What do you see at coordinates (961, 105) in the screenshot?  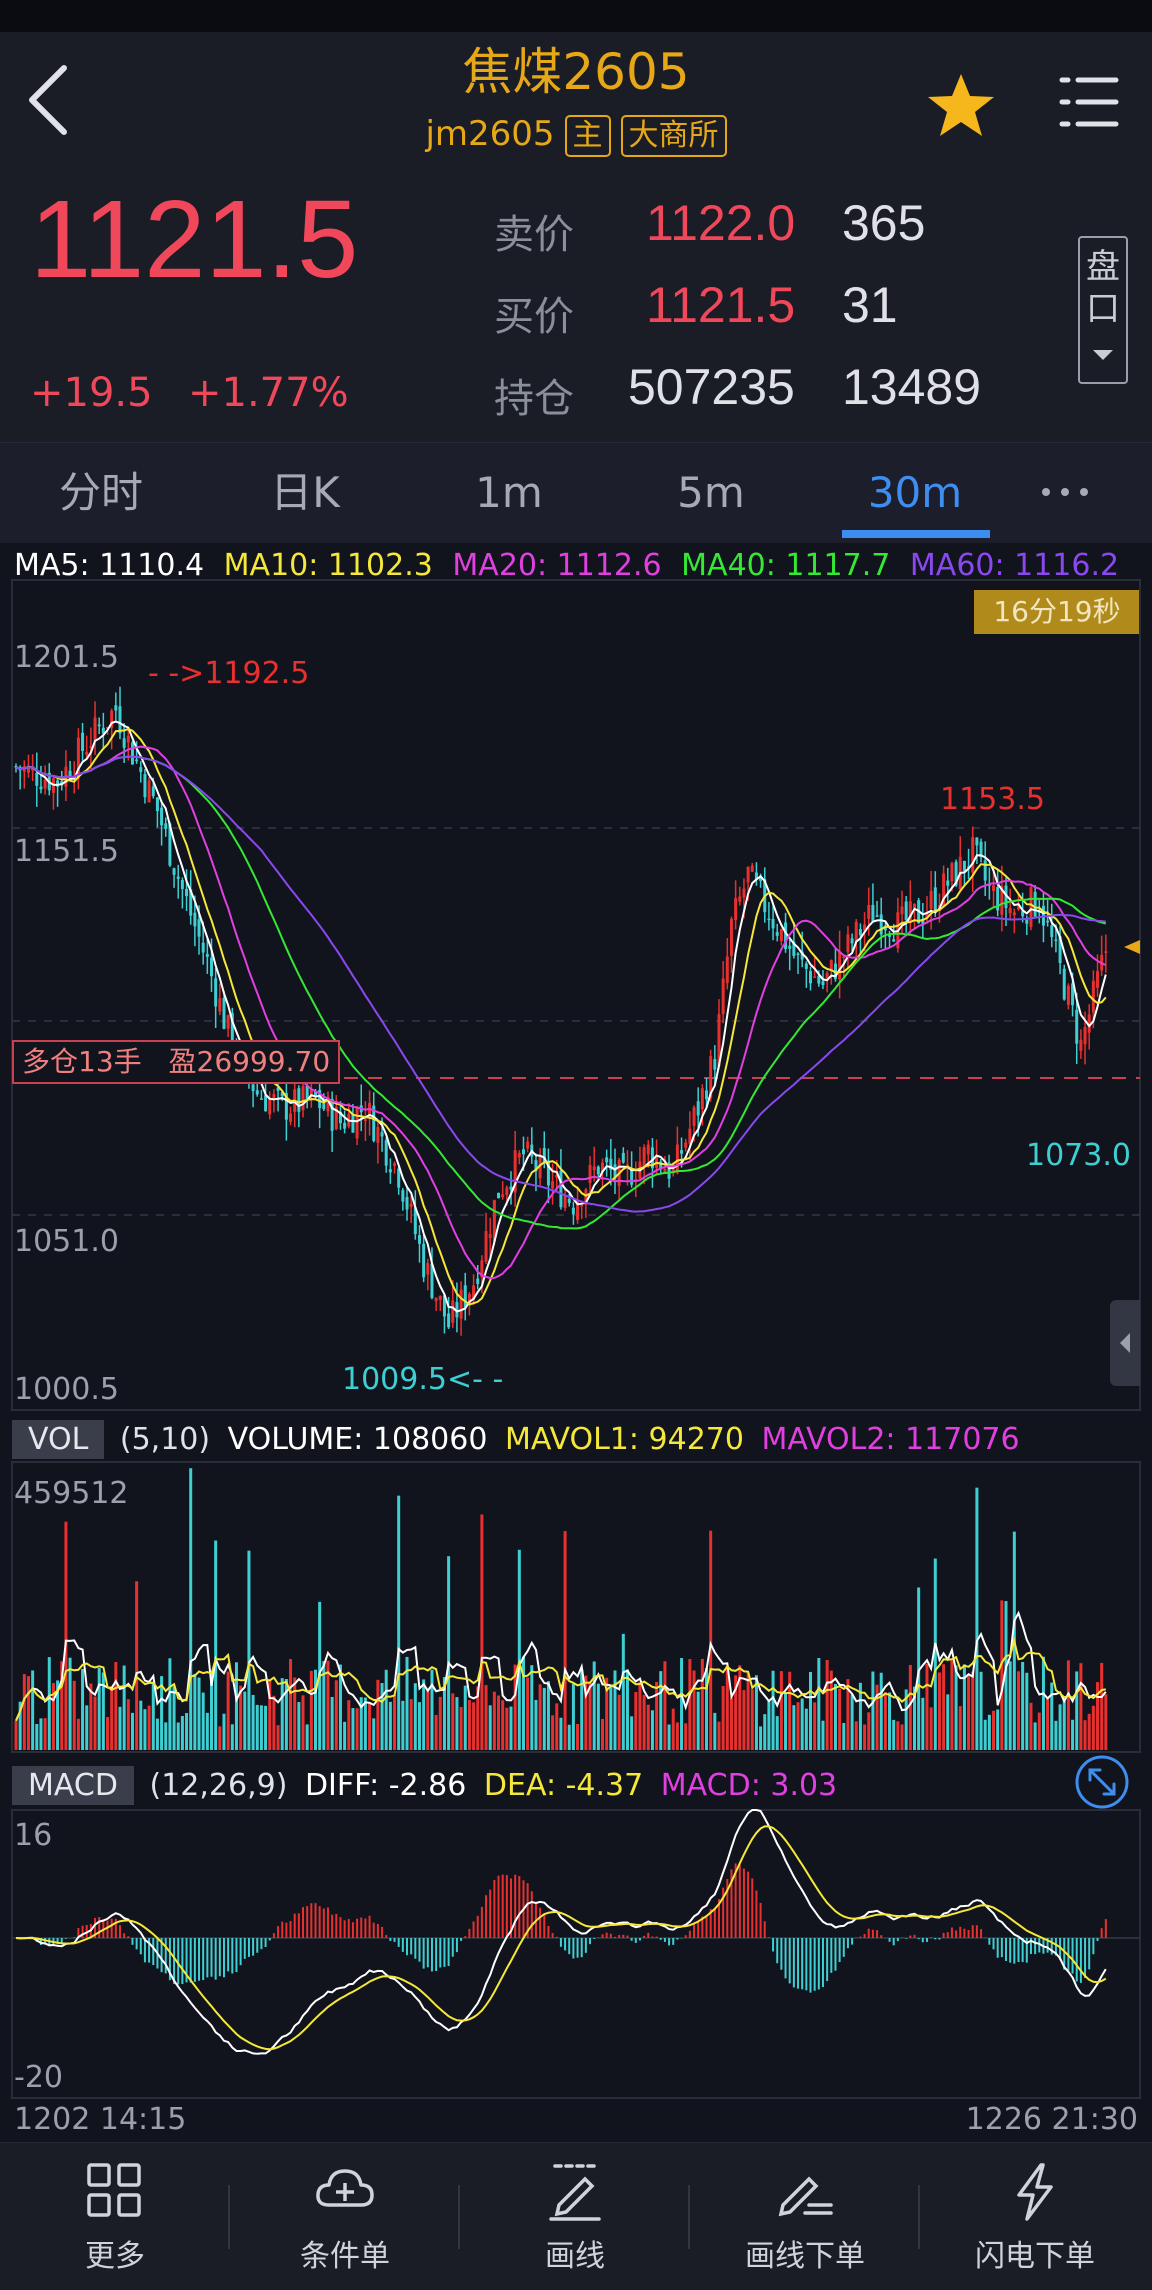 I see `favorite-star-icon` at bounding box center [961, 105].